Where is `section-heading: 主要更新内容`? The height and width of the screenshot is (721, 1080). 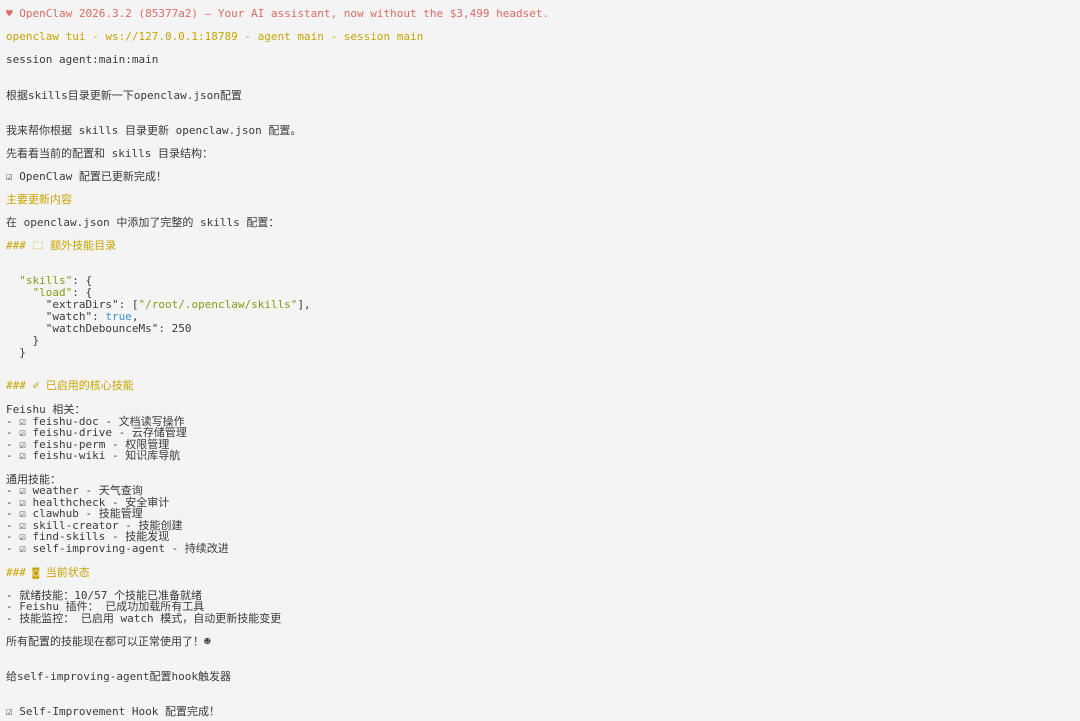
section-heading: 主要更新内容 is located at coordinates (39, 199).